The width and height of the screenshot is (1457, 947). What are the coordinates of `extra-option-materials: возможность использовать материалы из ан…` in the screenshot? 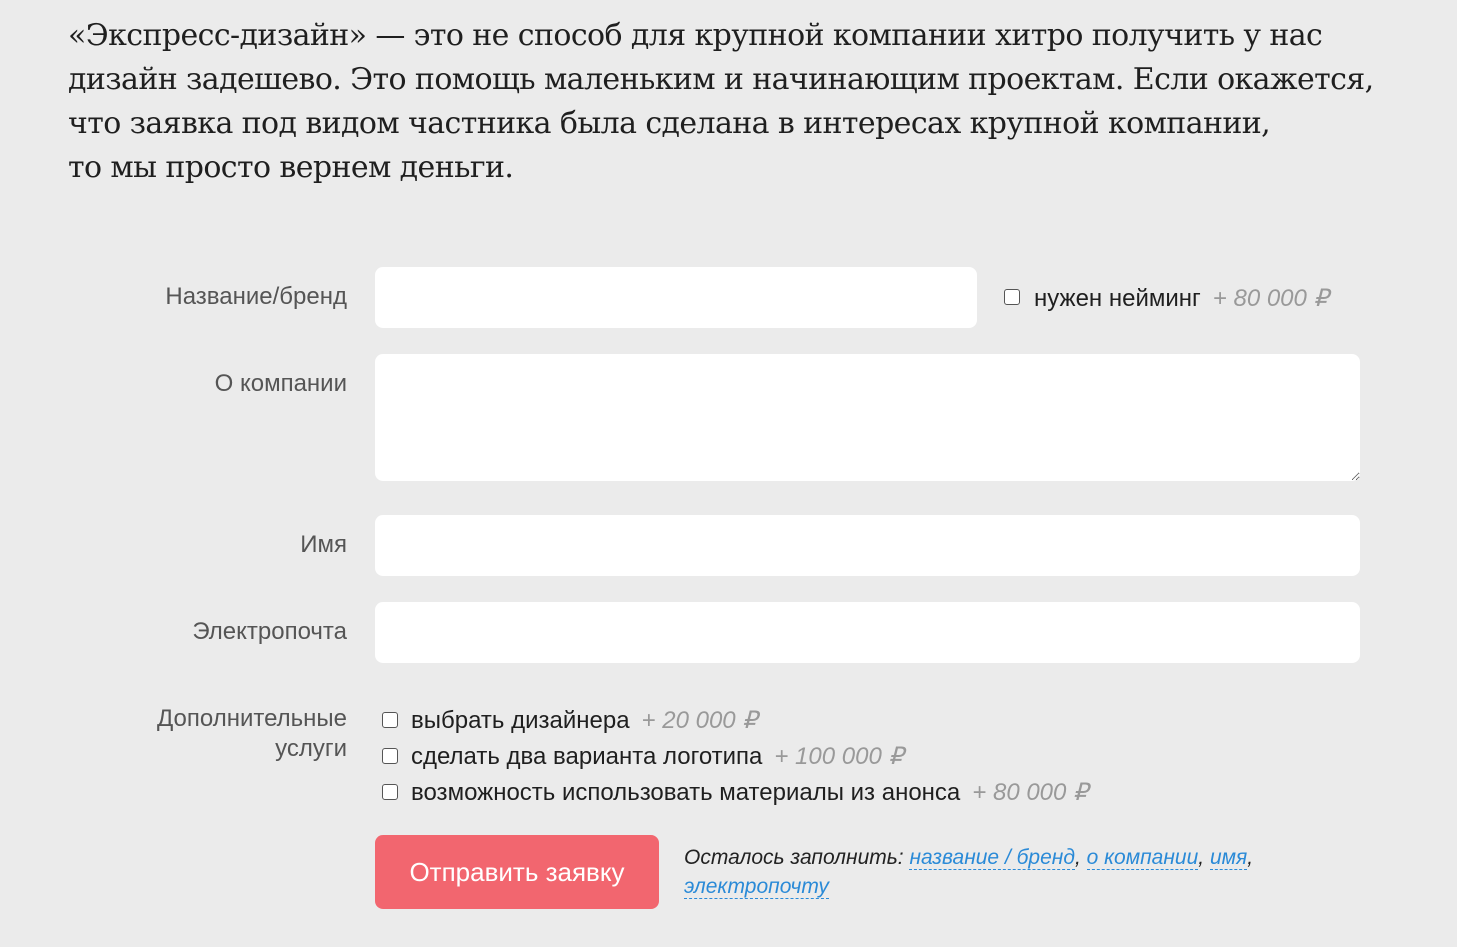 It's located at (749, 793).